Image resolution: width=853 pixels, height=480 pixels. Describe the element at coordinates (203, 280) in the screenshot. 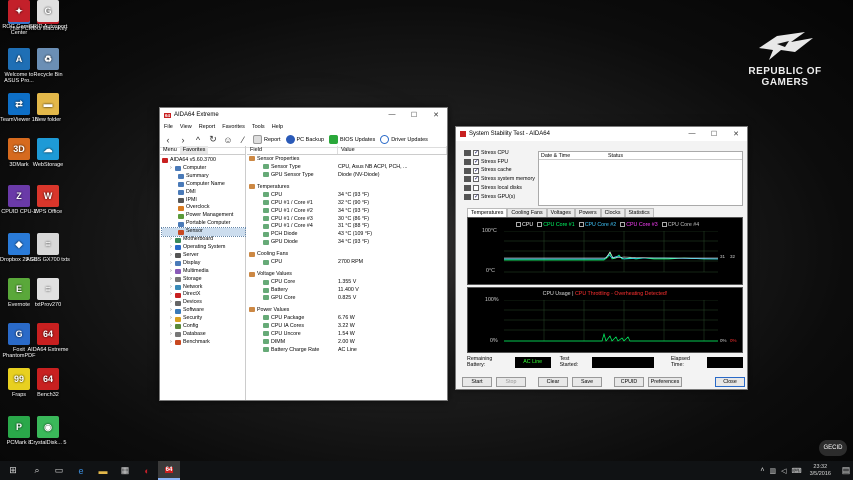

I see `tree-item: › Storage` at that location.